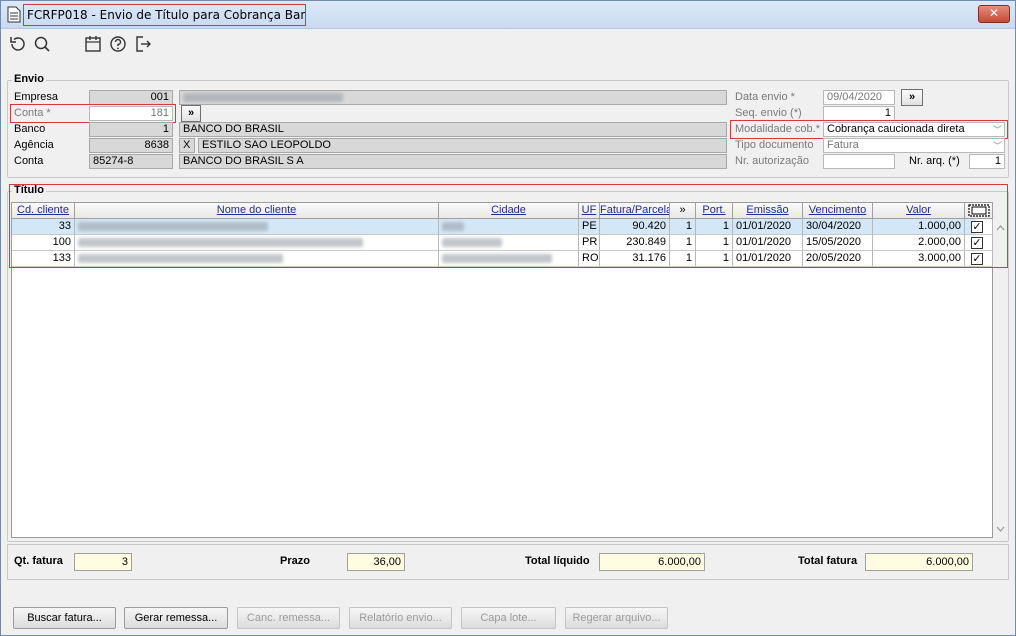 The width and height of the screenshot is (1016, 636). Describe the element at coordinates (987, 161) in the screenshot. I see `nr-arq-field: 1` at that location.